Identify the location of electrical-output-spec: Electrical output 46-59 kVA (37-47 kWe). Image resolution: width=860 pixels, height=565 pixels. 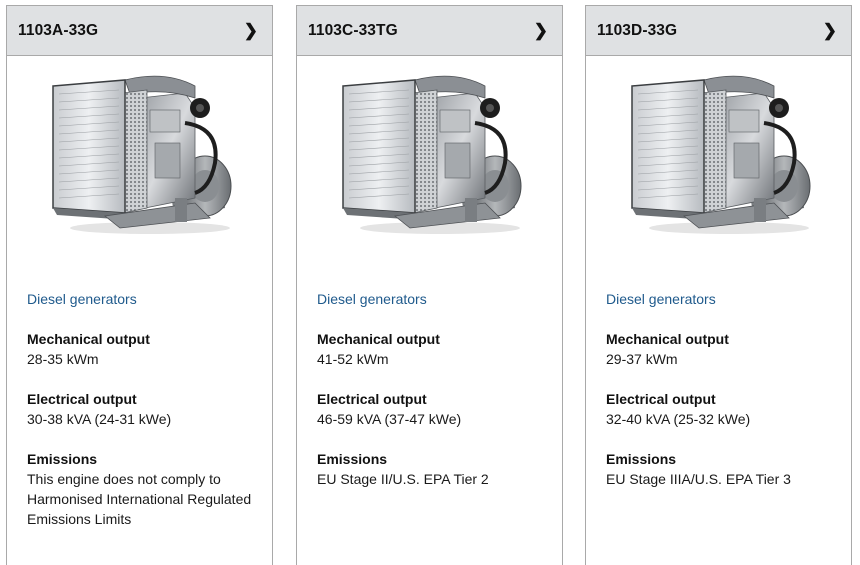
(434, 409).